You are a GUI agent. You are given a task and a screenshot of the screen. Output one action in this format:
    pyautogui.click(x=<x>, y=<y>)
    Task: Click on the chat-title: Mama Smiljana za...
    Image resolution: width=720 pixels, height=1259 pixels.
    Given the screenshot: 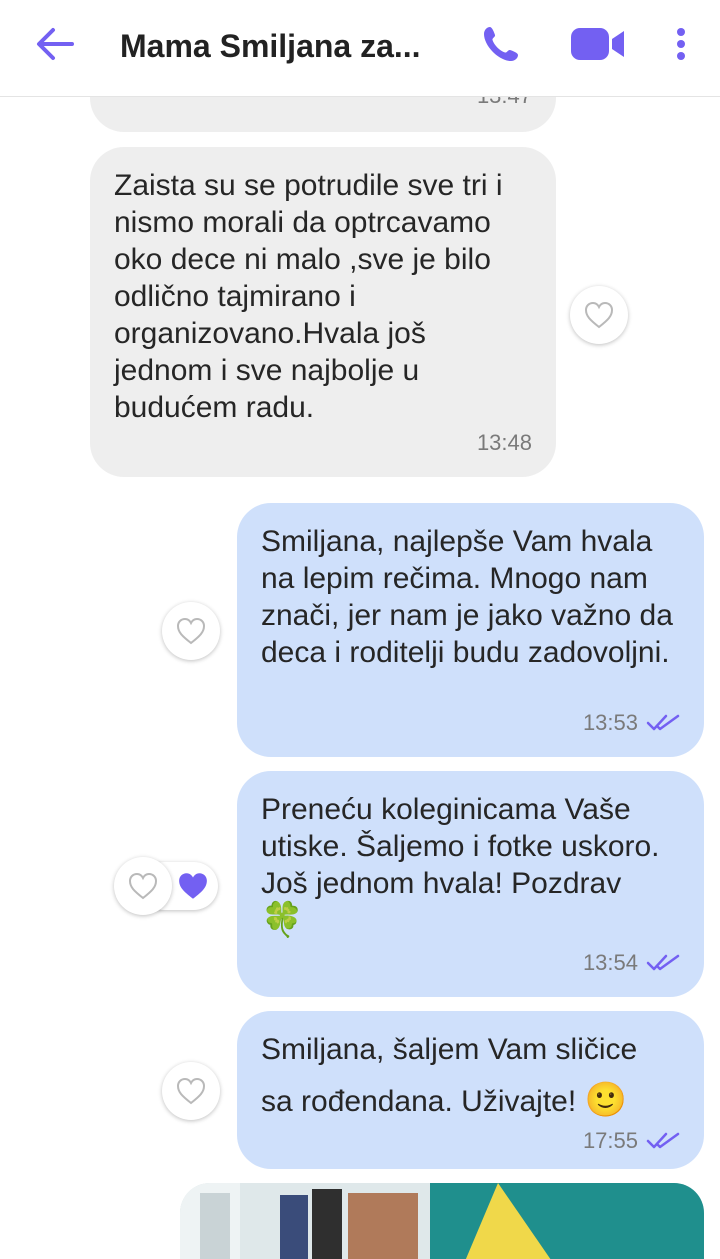 What is the action you would take?
    pyautogui.click(x=285, y=46)
    